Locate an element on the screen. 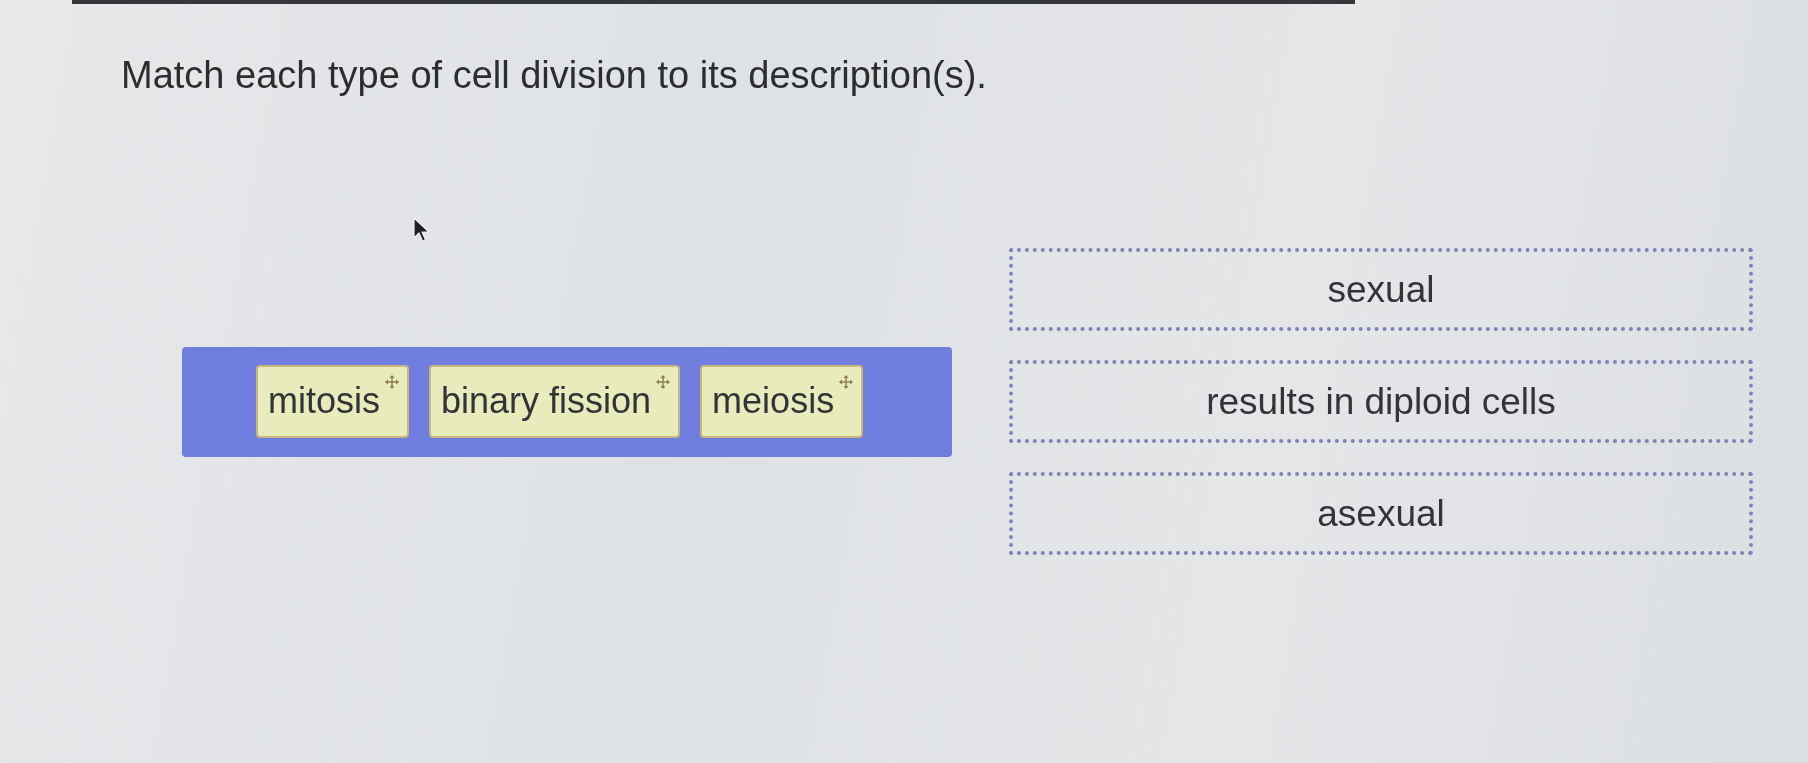  answer-chip: mitosis is located at coordinates (332, 401).